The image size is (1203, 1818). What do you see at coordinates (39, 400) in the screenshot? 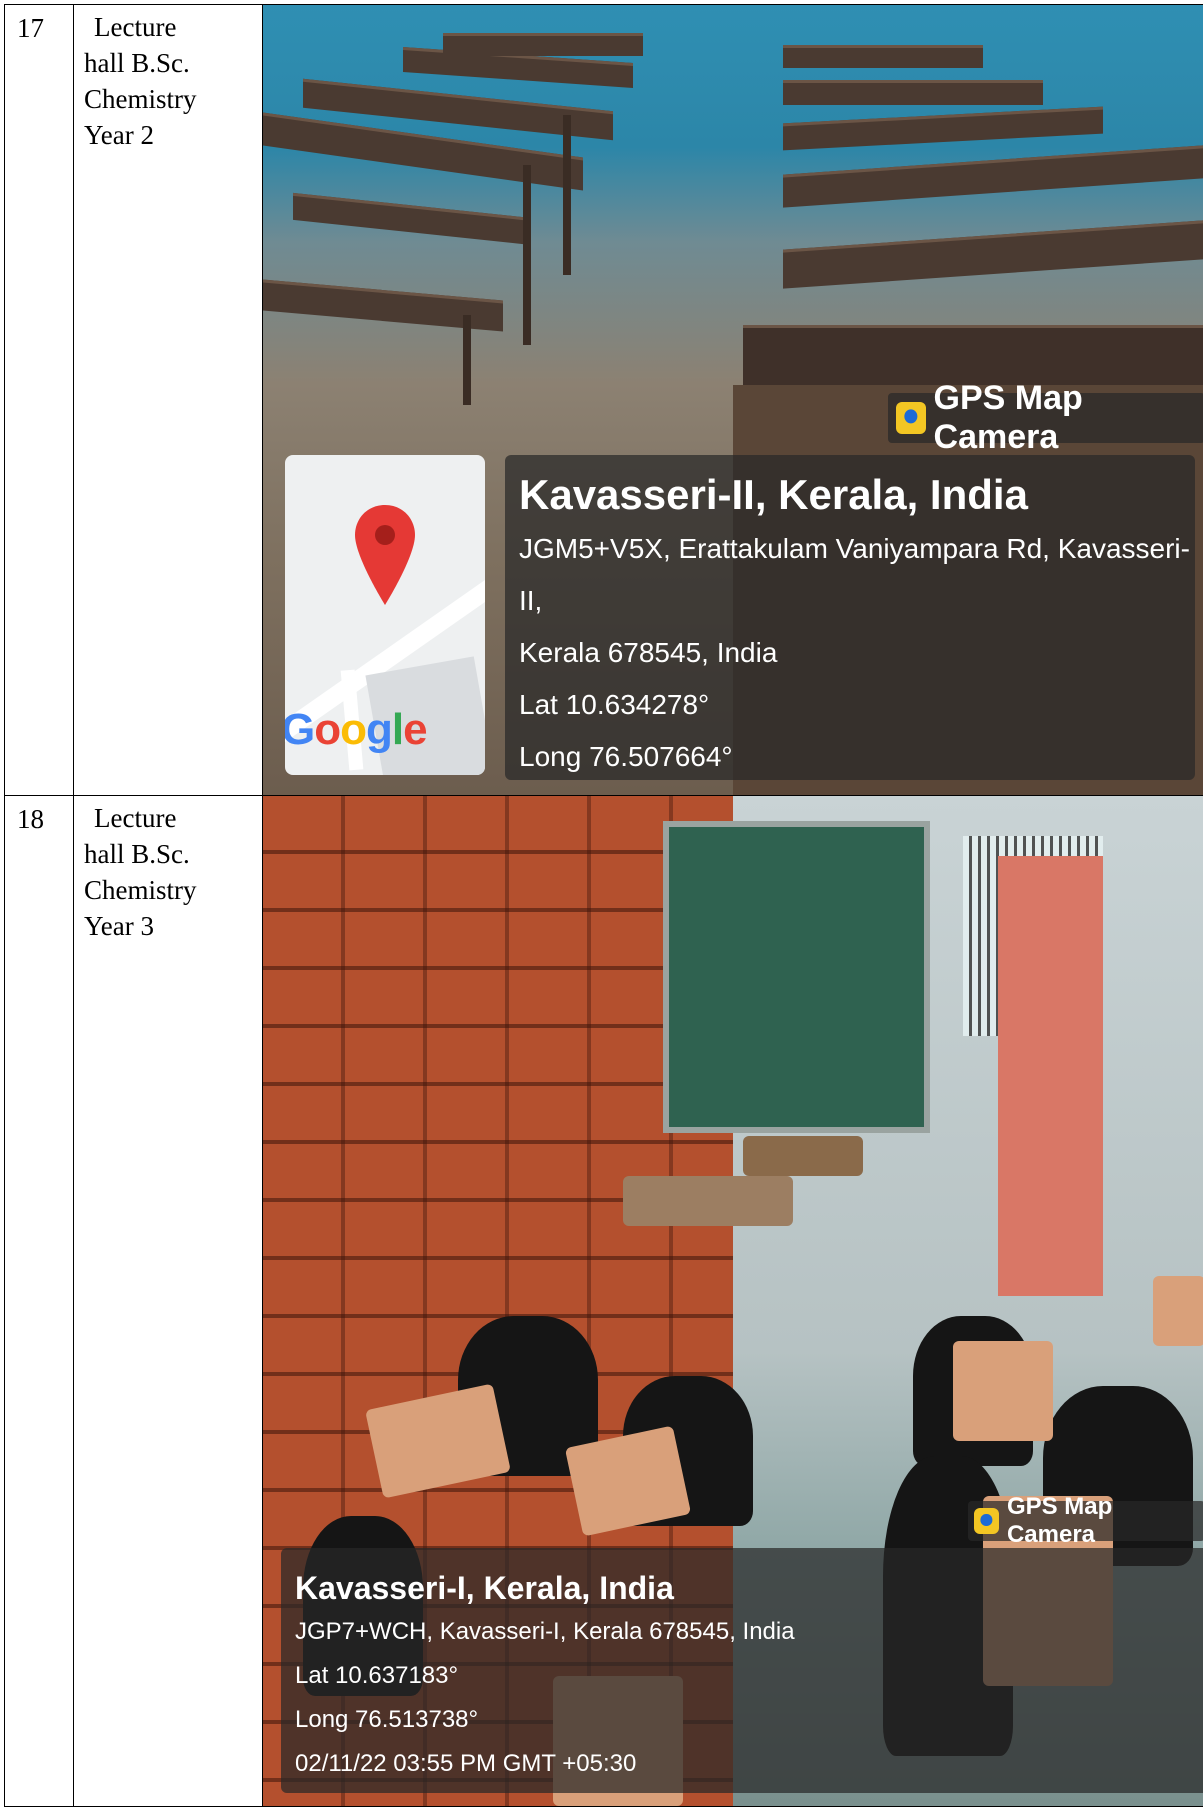
I see `row-number-cell: 17` at bounding box center [39, 400].